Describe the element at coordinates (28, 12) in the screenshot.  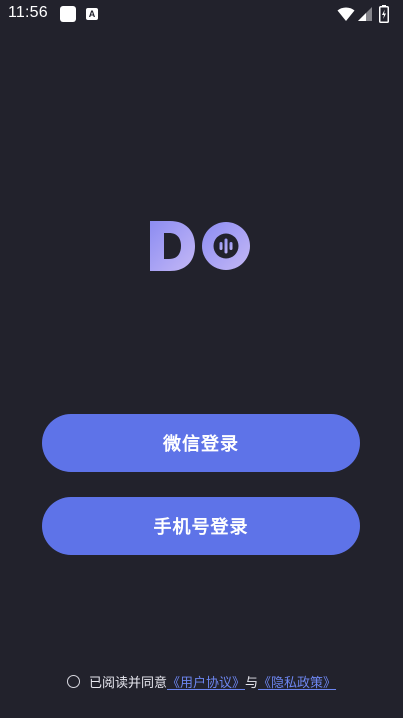
I see `status-time: 11:56` at that location.